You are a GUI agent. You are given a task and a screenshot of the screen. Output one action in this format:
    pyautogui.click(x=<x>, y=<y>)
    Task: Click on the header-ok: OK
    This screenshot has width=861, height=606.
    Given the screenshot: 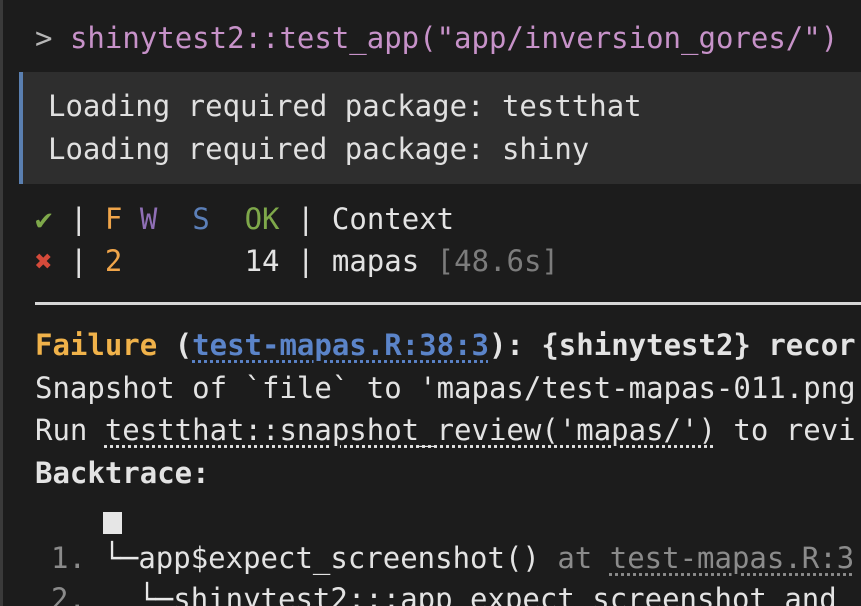 What is the action you would take?
    pyautogui.click(x=262, y=219)
    